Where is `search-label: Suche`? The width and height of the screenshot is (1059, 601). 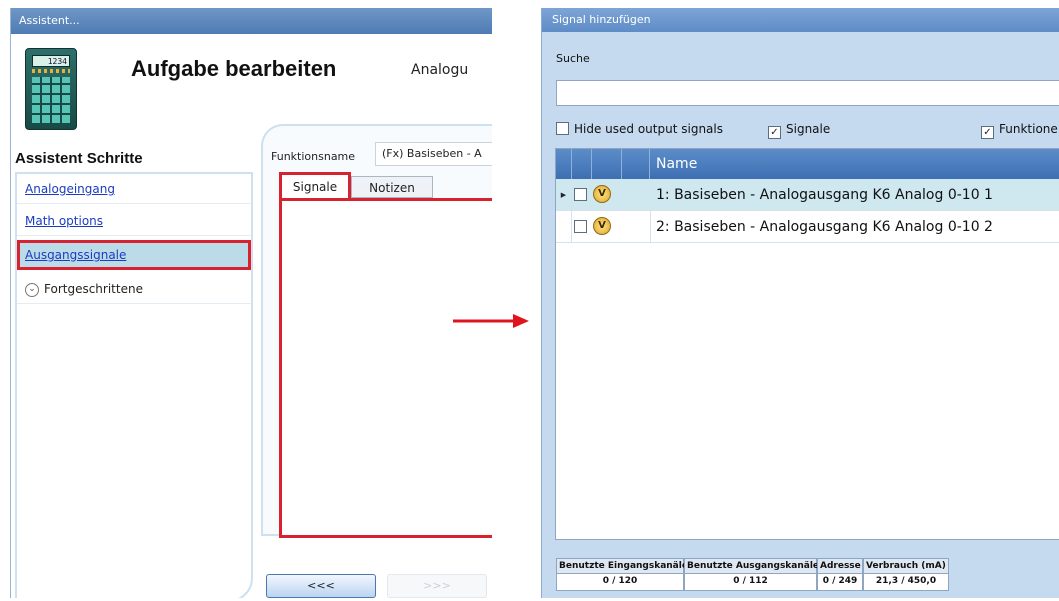 search-label: Suche is located at coordinates (573, 58).